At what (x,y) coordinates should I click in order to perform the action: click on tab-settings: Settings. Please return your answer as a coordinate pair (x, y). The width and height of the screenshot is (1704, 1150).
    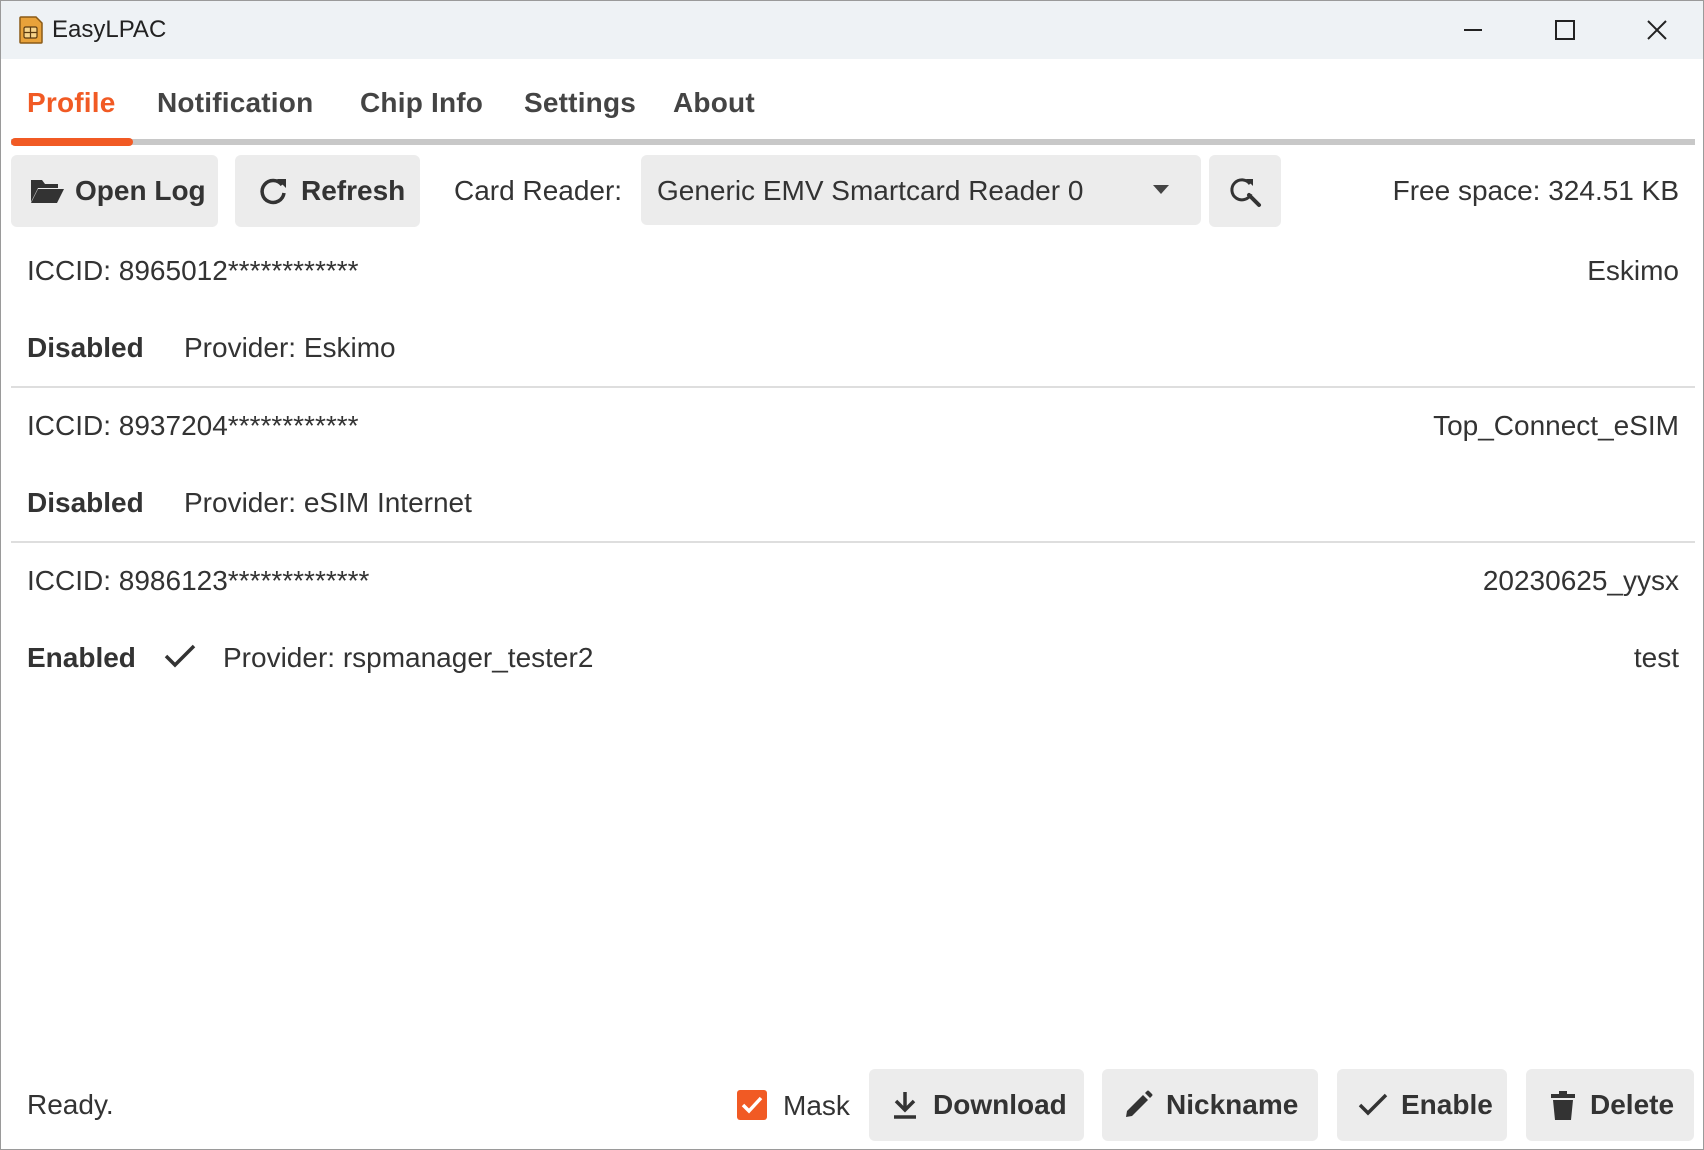
    Looking at the image, I should click on (580, 103).